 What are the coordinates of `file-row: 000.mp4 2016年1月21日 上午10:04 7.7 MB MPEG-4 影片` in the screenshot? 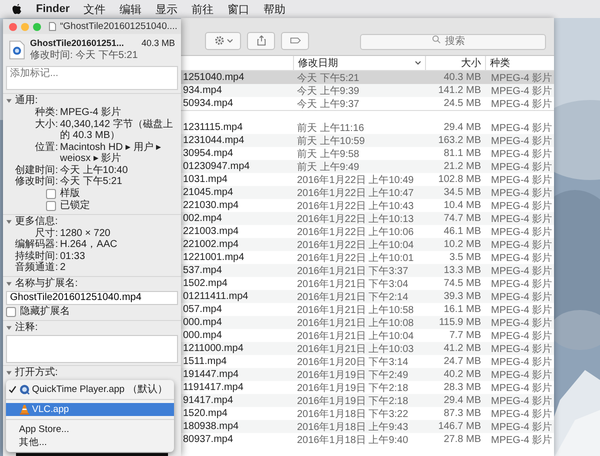 It's located at (367, 335).